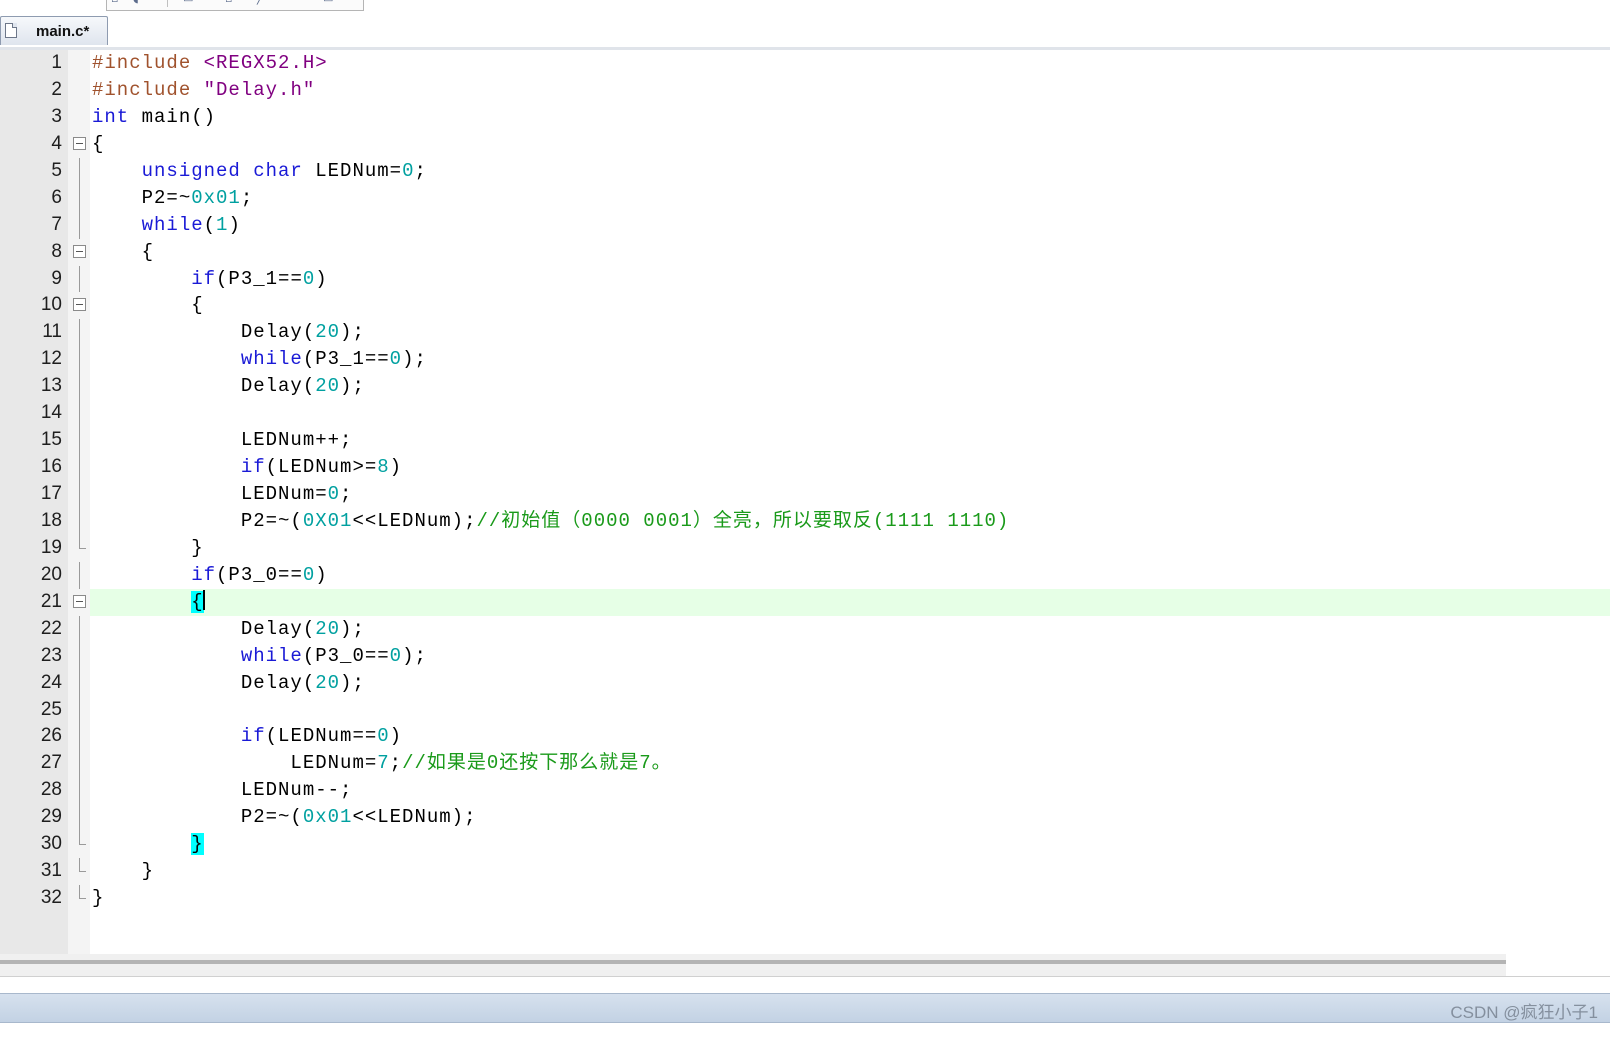 The width and height of the screenshot is (1610, 1048). I want to click on code-line: 24 Delay(20);, so click(805, 683).